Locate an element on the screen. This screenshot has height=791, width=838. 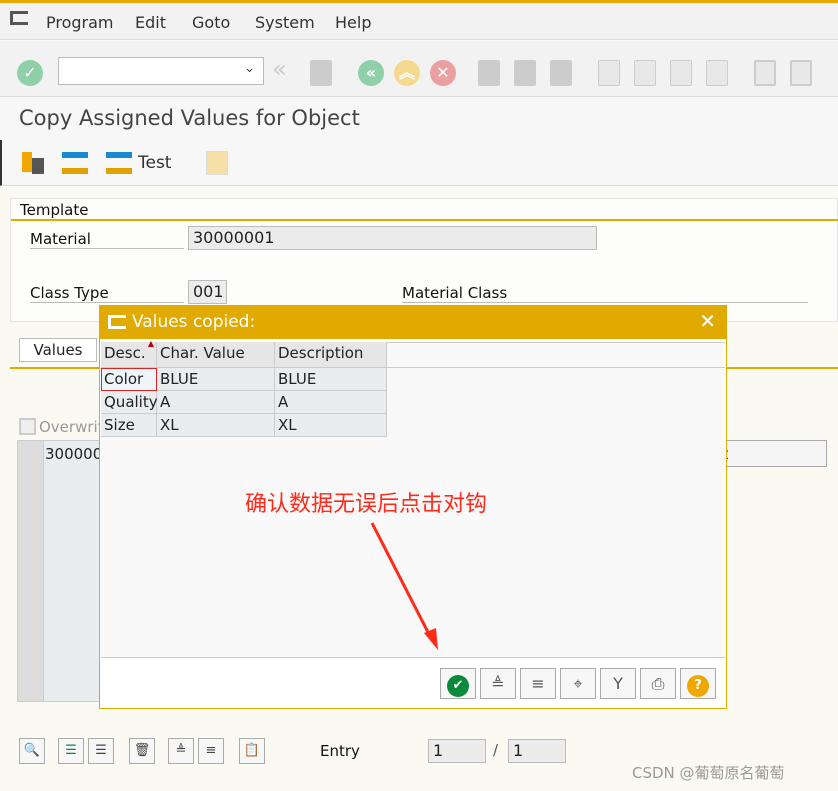
sort-ascending-button: ≜ is located at coordinates (498, 683).